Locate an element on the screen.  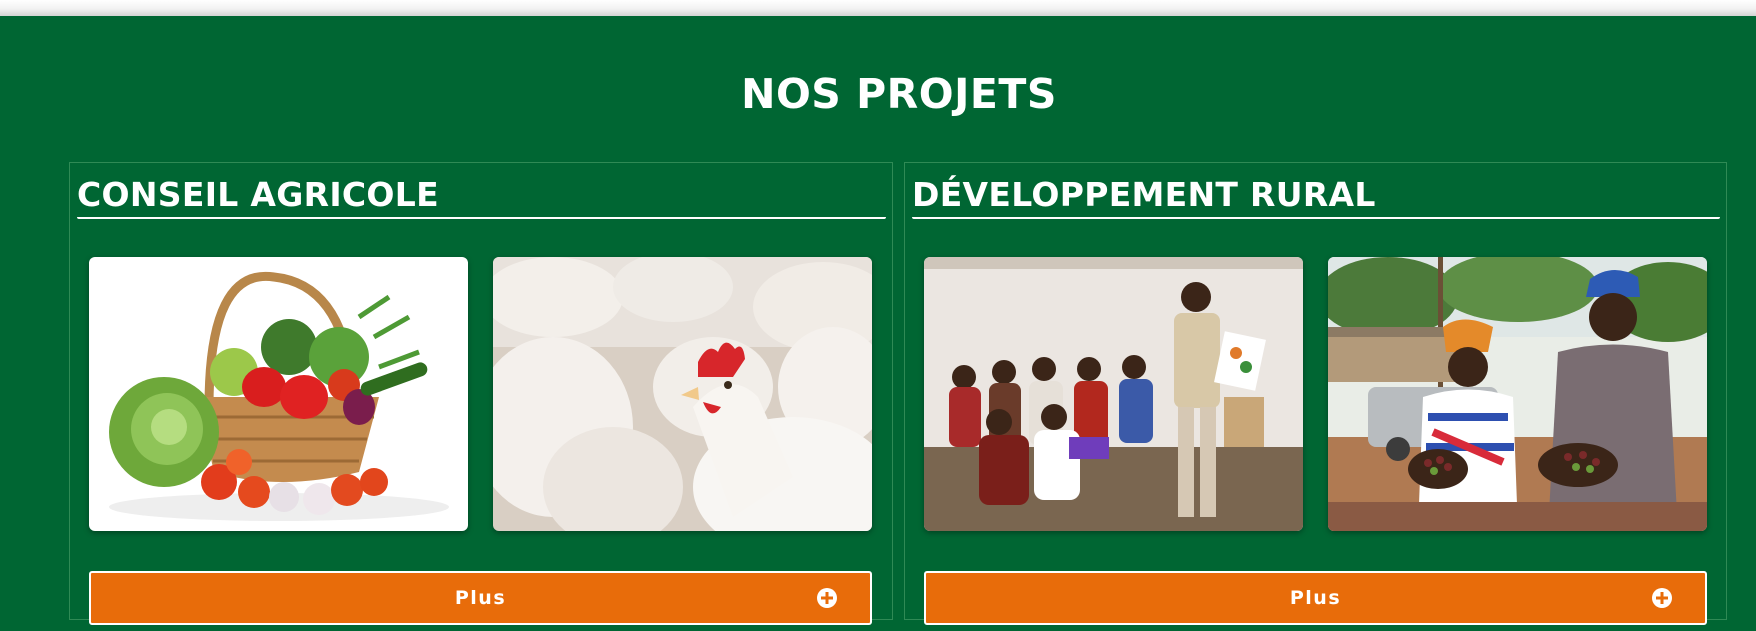
photo-vegetable-basket is located at coordinates (278, 394).